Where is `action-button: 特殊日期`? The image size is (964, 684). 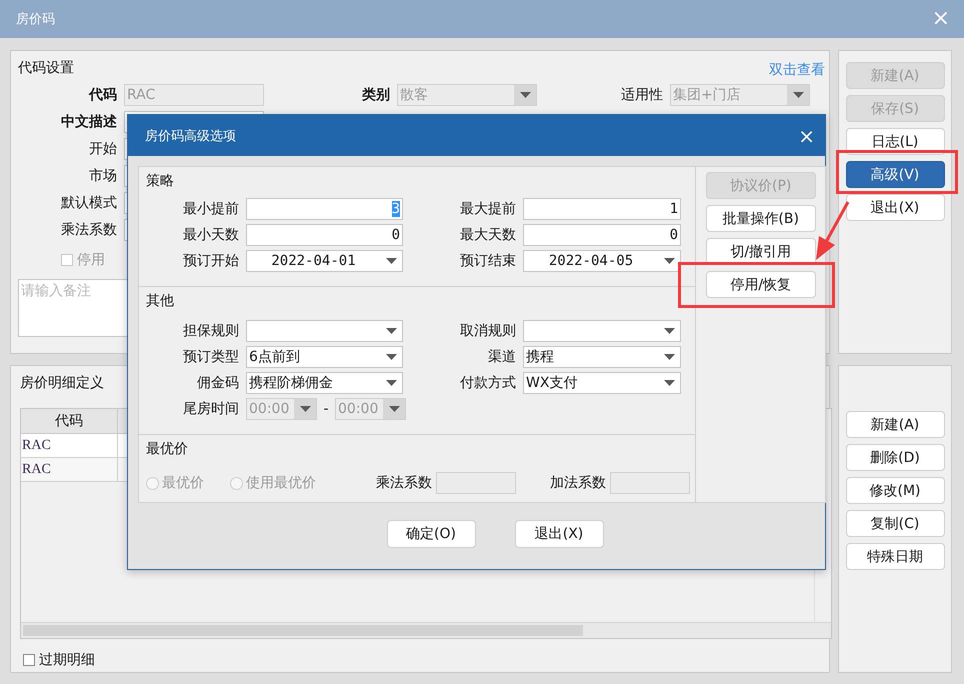 action-button: 特殊日期 is located at coordinates (895, 556).